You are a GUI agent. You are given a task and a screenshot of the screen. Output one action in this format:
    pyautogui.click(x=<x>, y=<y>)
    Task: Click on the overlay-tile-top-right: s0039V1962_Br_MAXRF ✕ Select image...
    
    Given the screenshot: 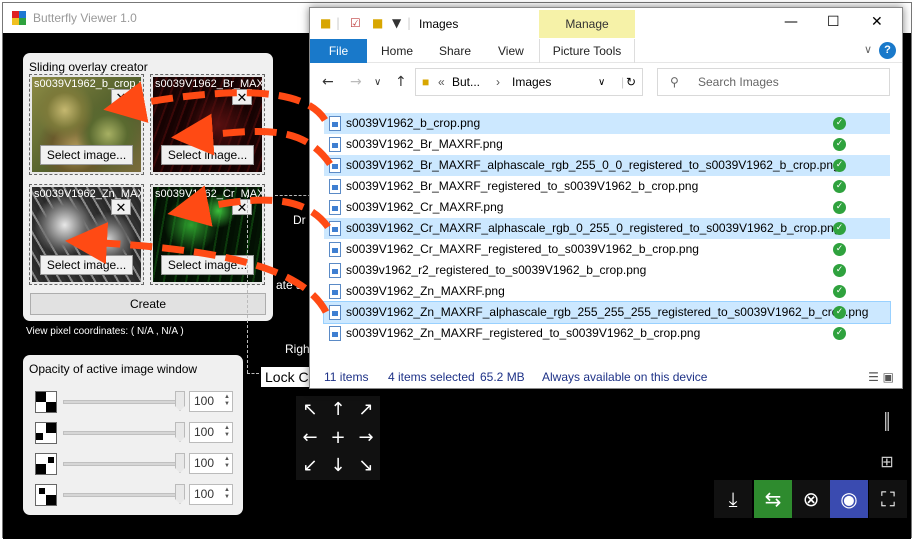 What is the action you would take?
    pyautogui.click(x=207, y=124)
    